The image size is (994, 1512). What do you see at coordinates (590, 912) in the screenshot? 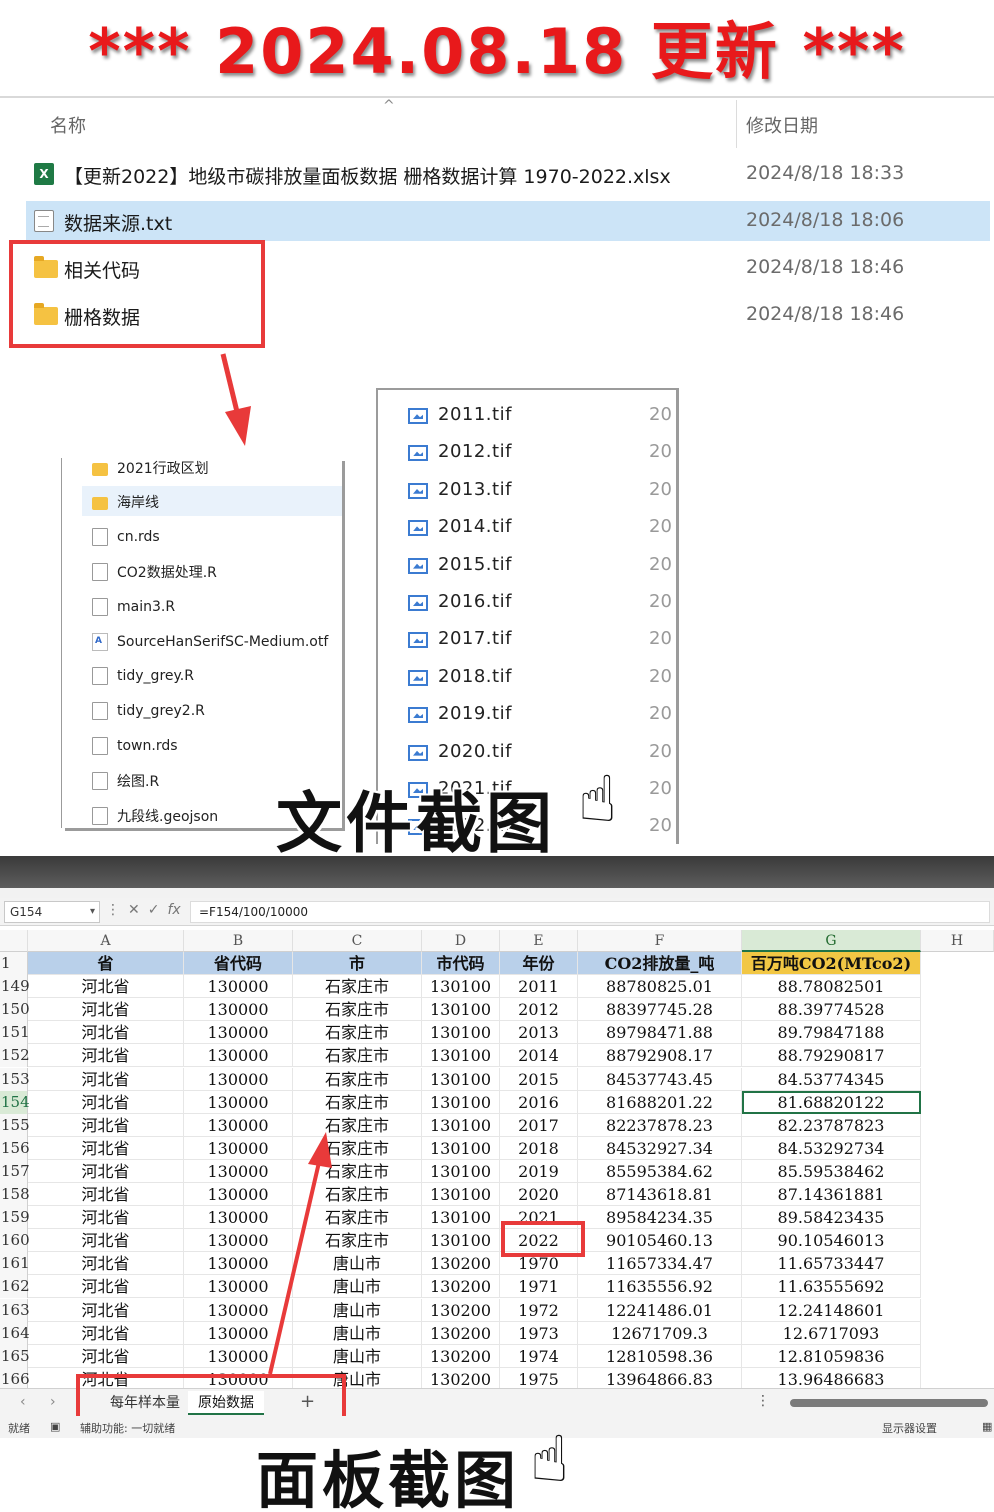
I see `formula-input: =F154/100/10000` at bounding box center [590, 912].